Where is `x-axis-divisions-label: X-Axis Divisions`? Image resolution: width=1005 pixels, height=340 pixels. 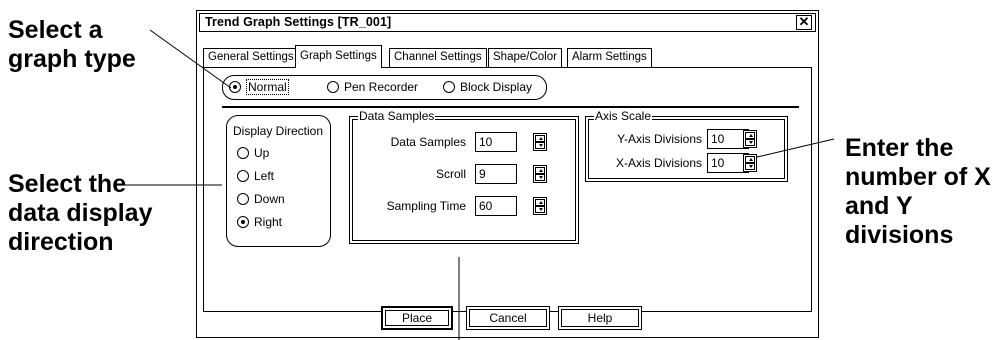 x-axis-divisions-label: X-Axis Divisions is located at coordinates (658, 163).